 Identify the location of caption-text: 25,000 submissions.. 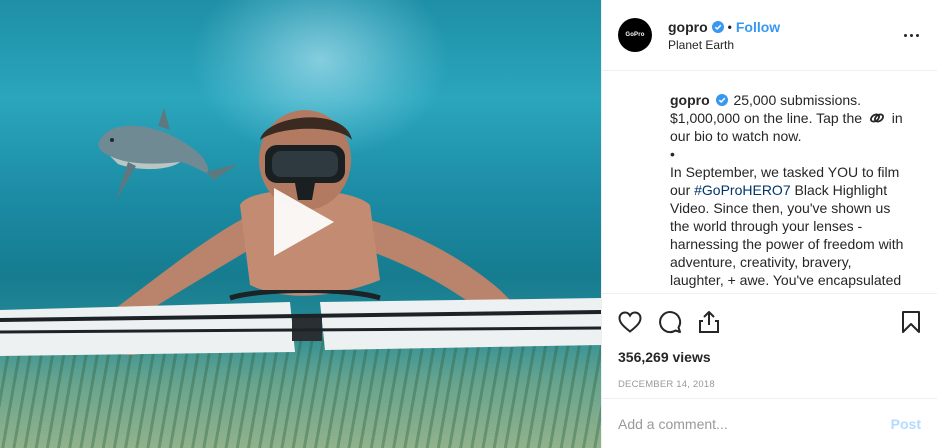
(797, 100).